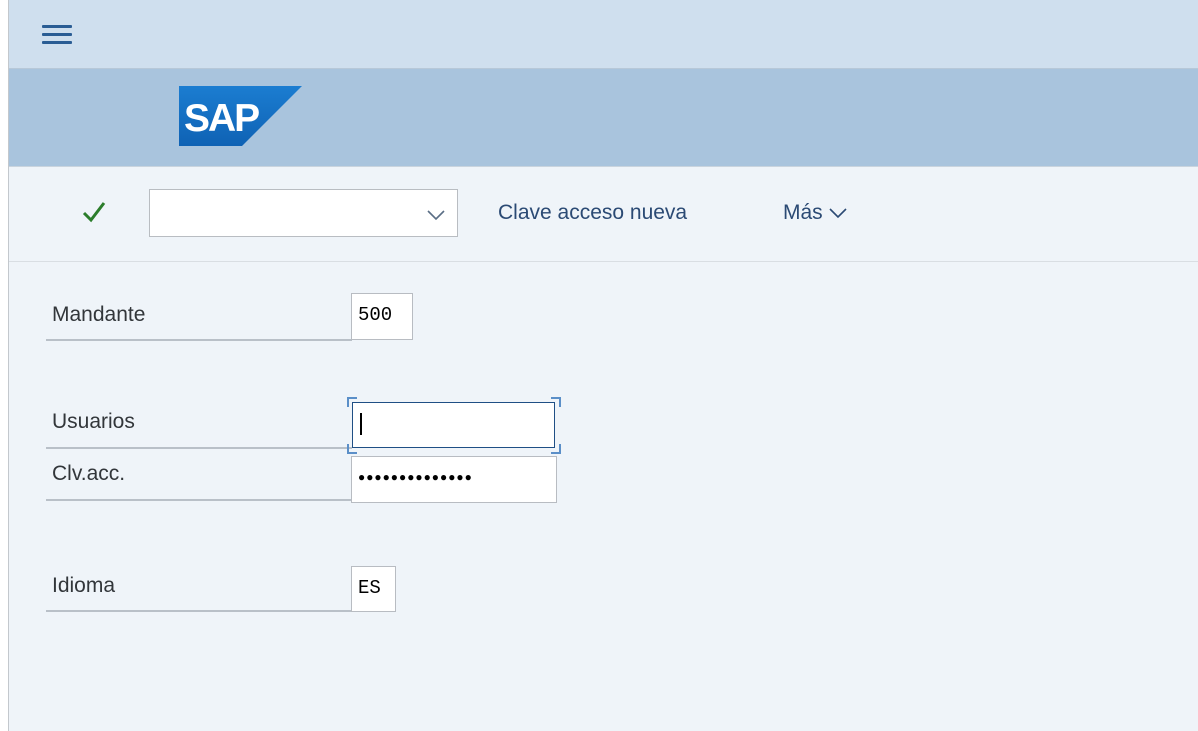 This screenshot has height=731, width=1198. I want to click on checkmark-icon, so click(94, 212).